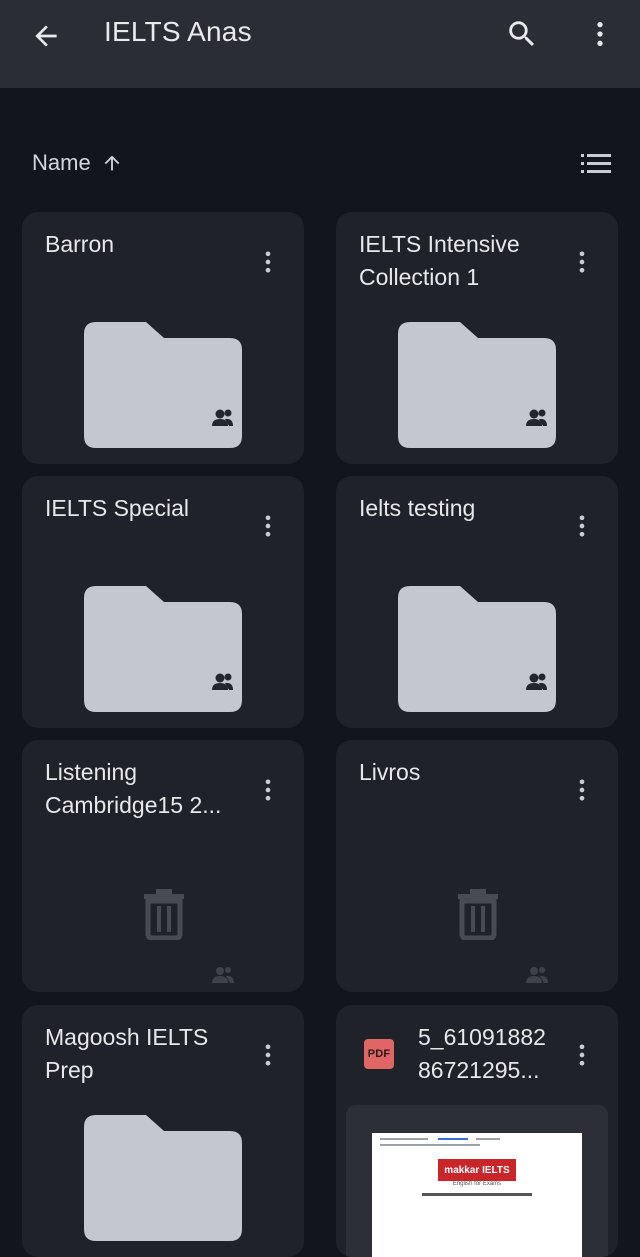  What do you see at coordinates (320, 164) in the screenshot?
I see `sort-bar: Name` at bounding box center [320, 164].